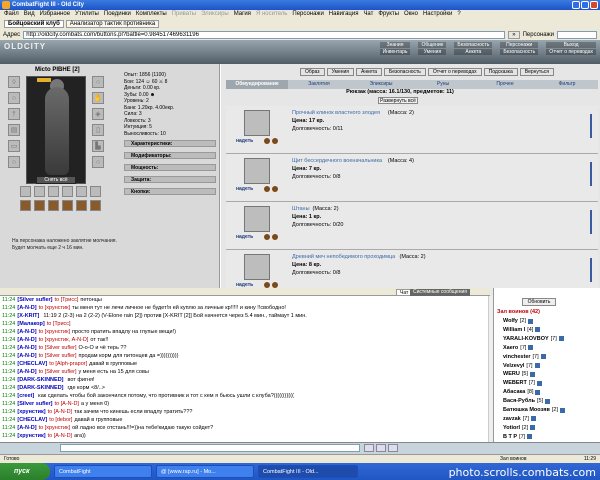 This screenshot has width=600, height=480. I want to click on smiley-icon, so click(381, 448).